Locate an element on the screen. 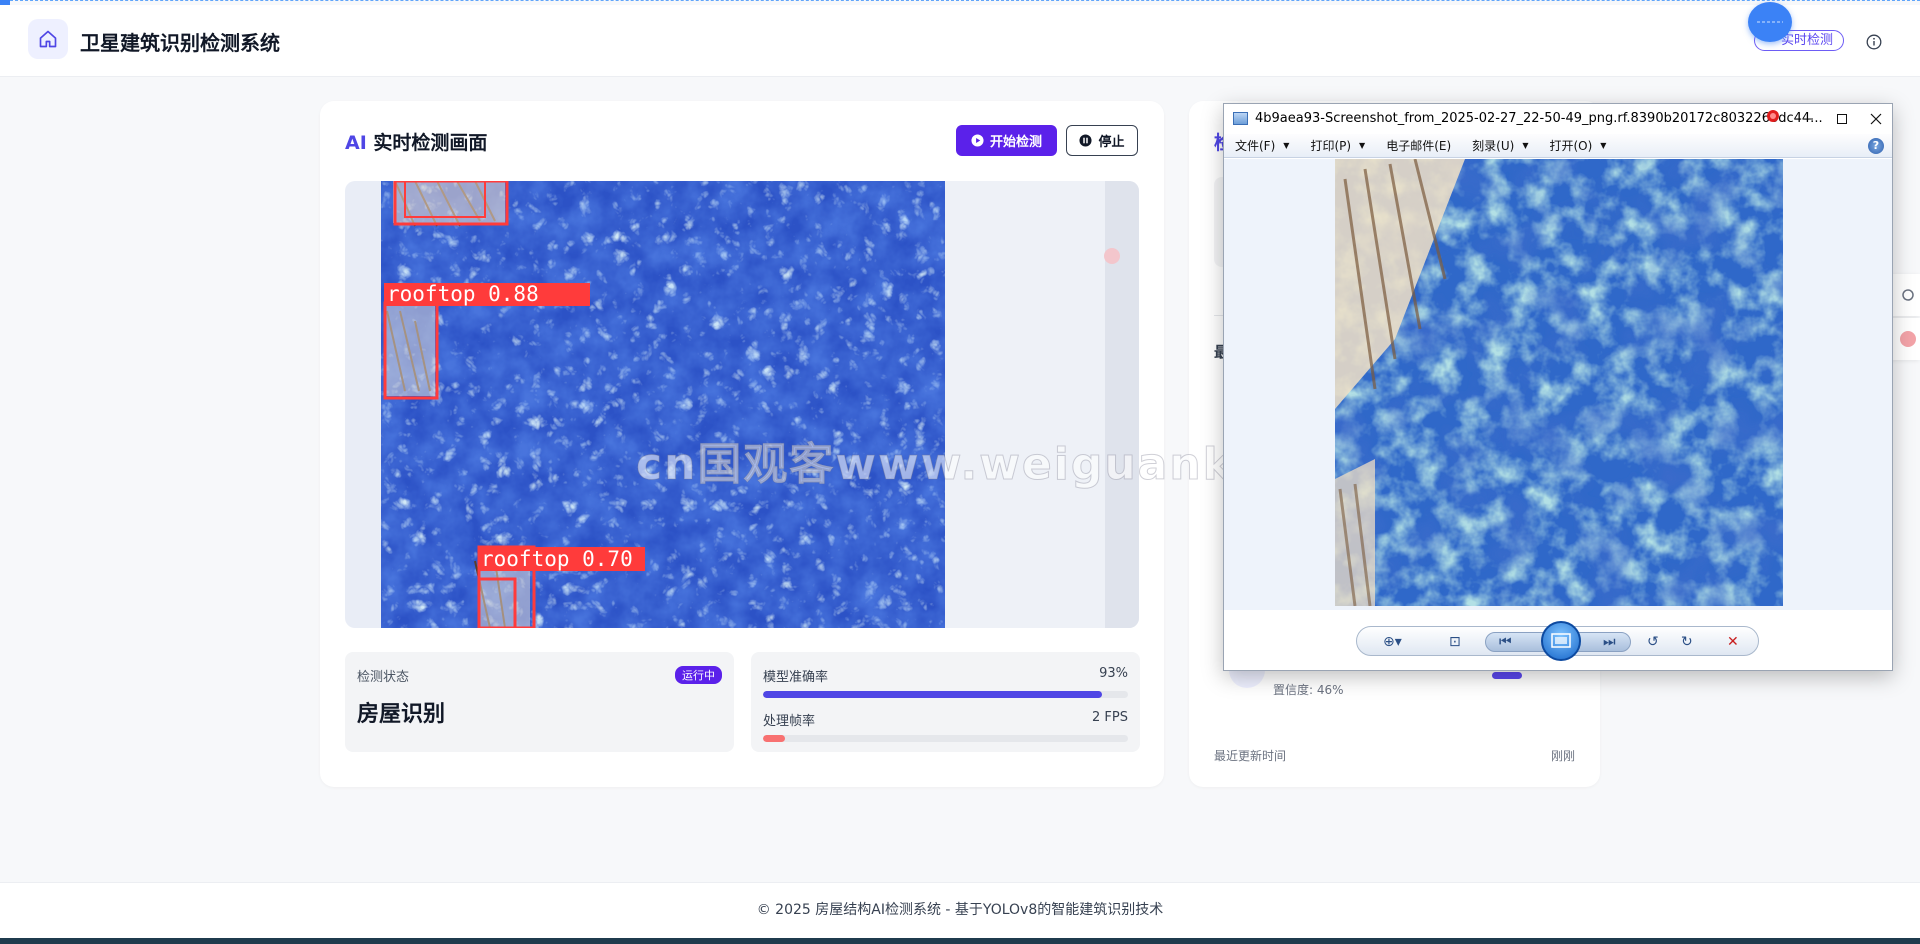 Image resolution: width=1920 pixels, height=944 pixels. rotate-left-icon: ↺ is located at coordinates (1653, 642).